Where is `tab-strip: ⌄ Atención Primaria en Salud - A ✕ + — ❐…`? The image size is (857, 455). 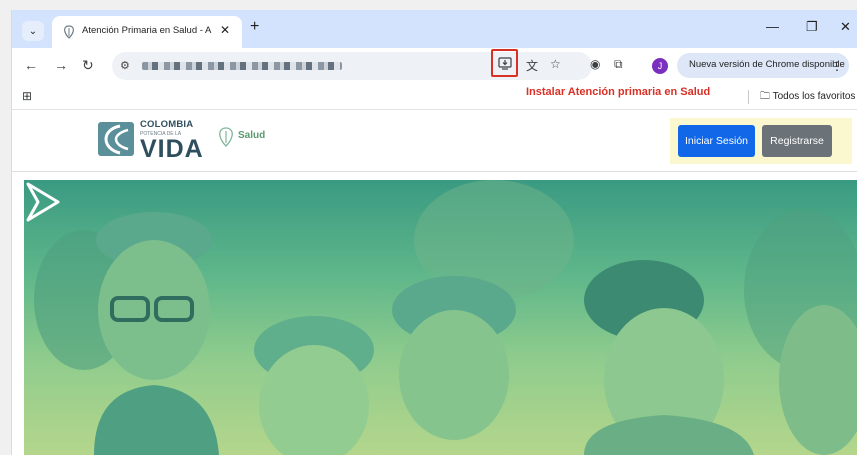 tab-strip: ⌄ Atención Primaria en Salud - A ✕ + — ❐… is located at coordinates (434, 29).